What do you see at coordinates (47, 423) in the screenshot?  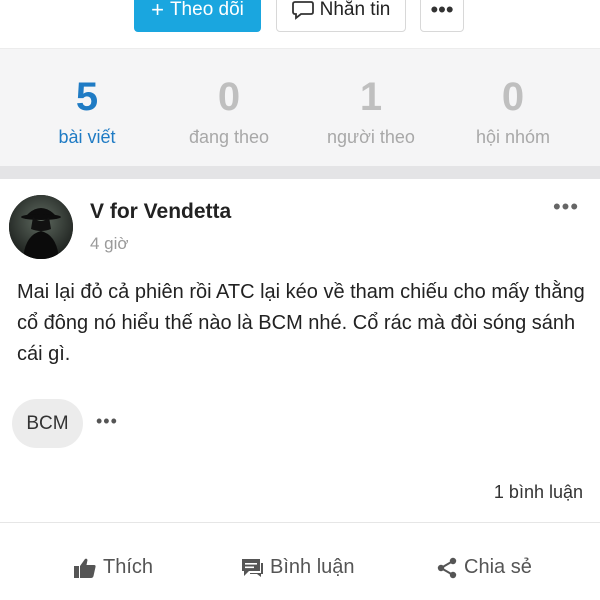 I see `stock-tag: BCM` at bounding box center [47, 423].